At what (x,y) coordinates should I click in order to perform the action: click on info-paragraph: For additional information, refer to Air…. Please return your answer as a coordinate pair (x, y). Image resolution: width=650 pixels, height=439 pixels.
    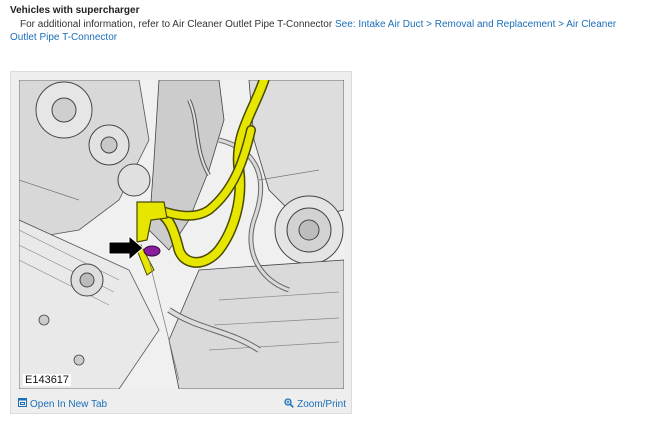
    Looking at the image, I should click on (325, 31).